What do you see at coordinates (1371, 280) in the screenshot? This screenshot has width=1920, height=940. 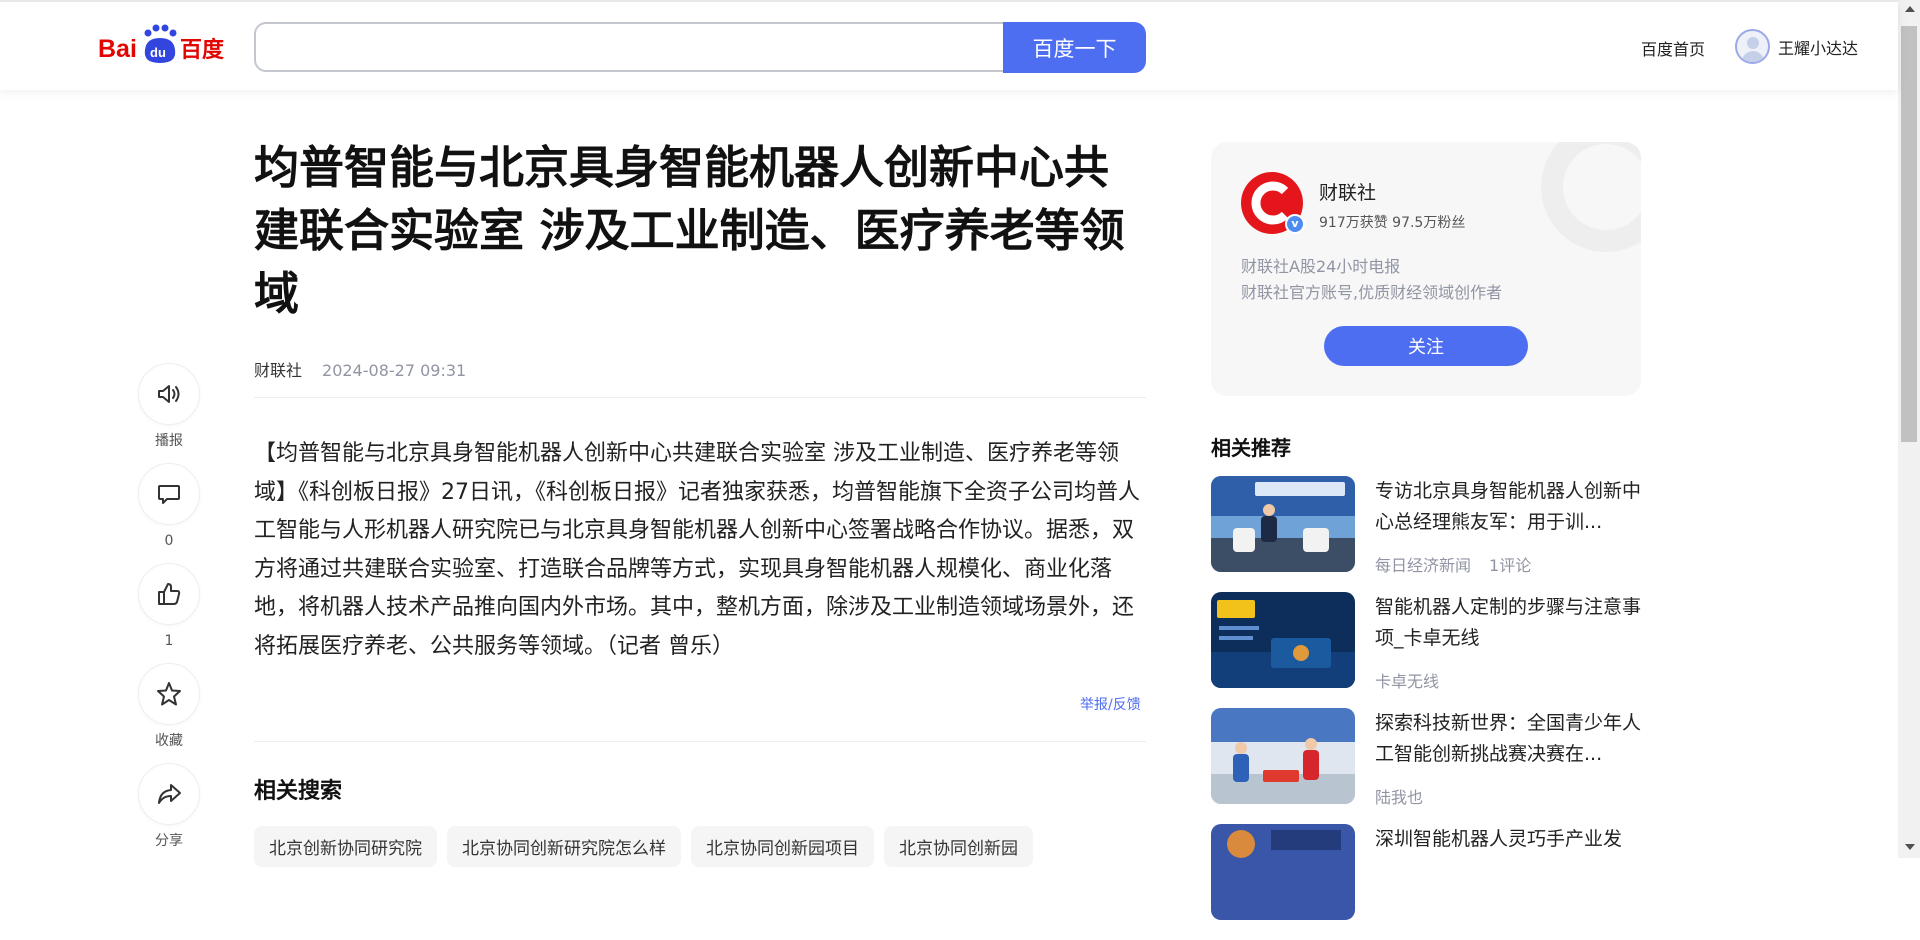 I see `author-description: 财联社A股24小时电报 财联社官方账号,优质财经领域创作者` at bounding box center [1371, 280].